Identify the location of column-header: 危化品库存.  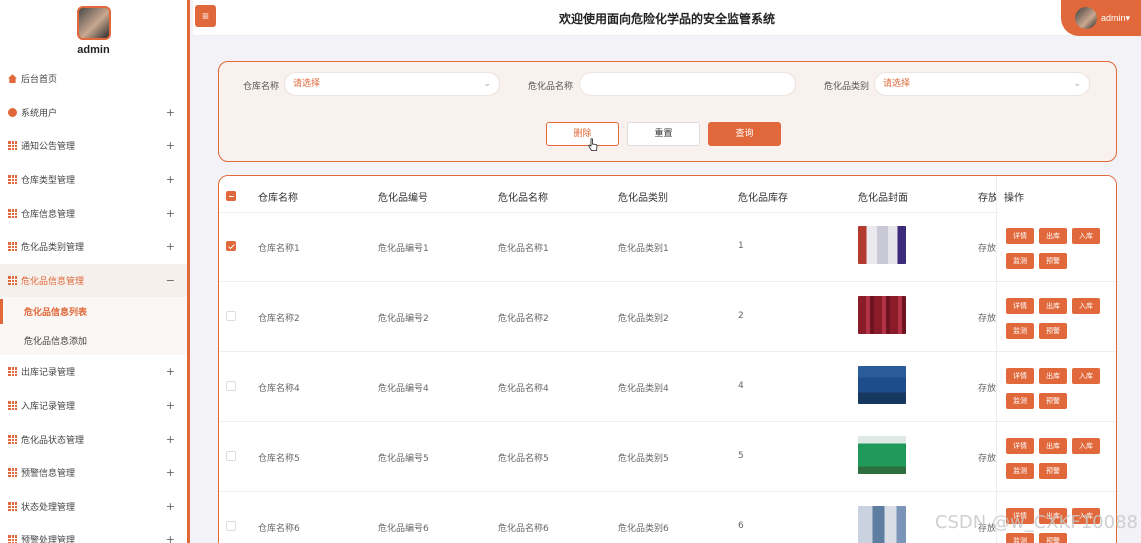
(763, 198).